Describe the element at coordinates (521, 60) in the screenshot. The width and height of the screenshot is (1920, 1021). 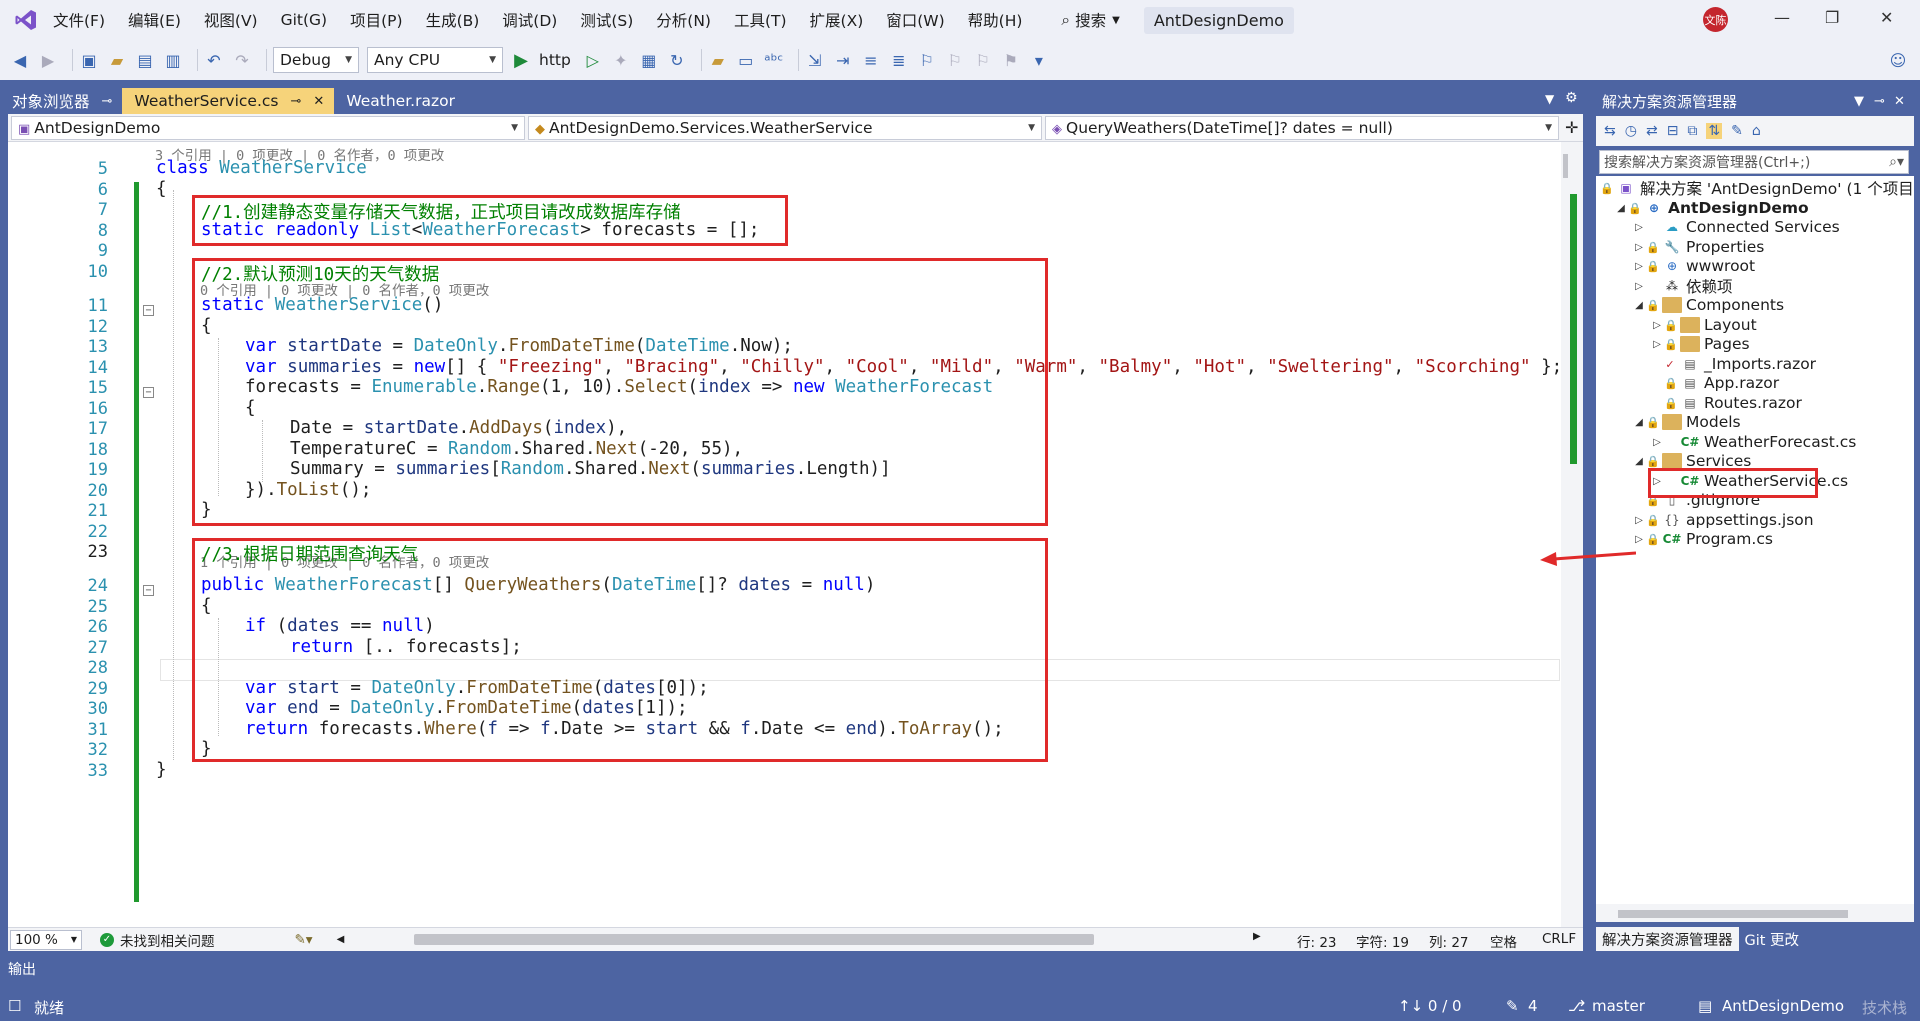
I see `start-debugging-icon: ▶` at that location.